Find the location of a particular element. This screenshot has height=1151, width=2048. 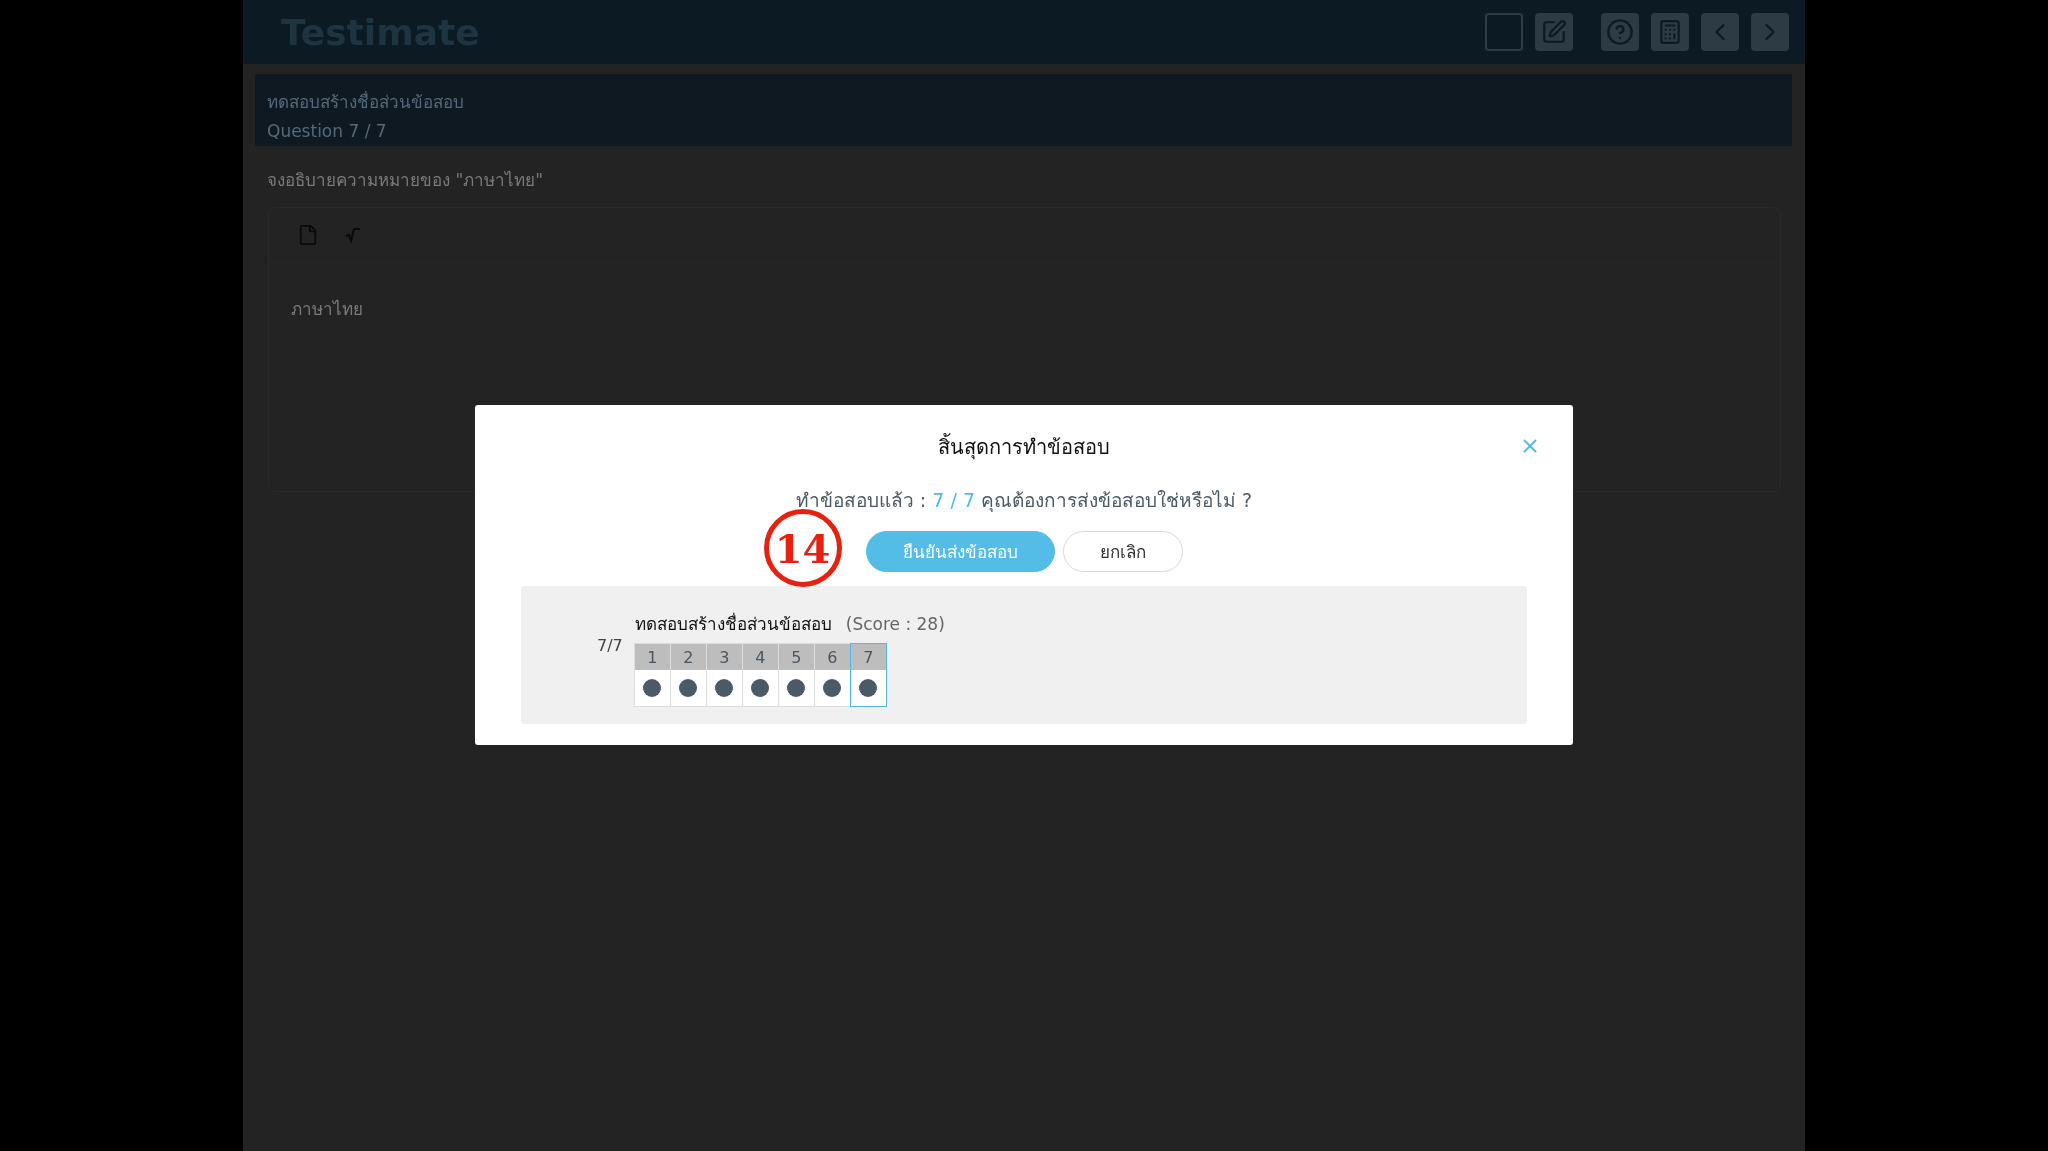

section-score: (Score : 28) is located at coordinates (895, 624).